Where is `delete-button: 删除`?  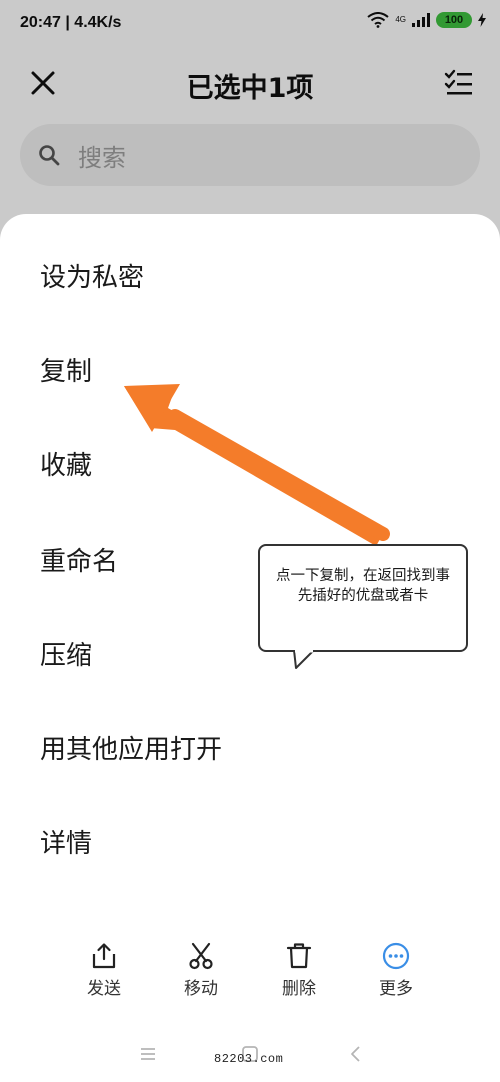
delete-button: 删除 is located at coordinates (299, 979).